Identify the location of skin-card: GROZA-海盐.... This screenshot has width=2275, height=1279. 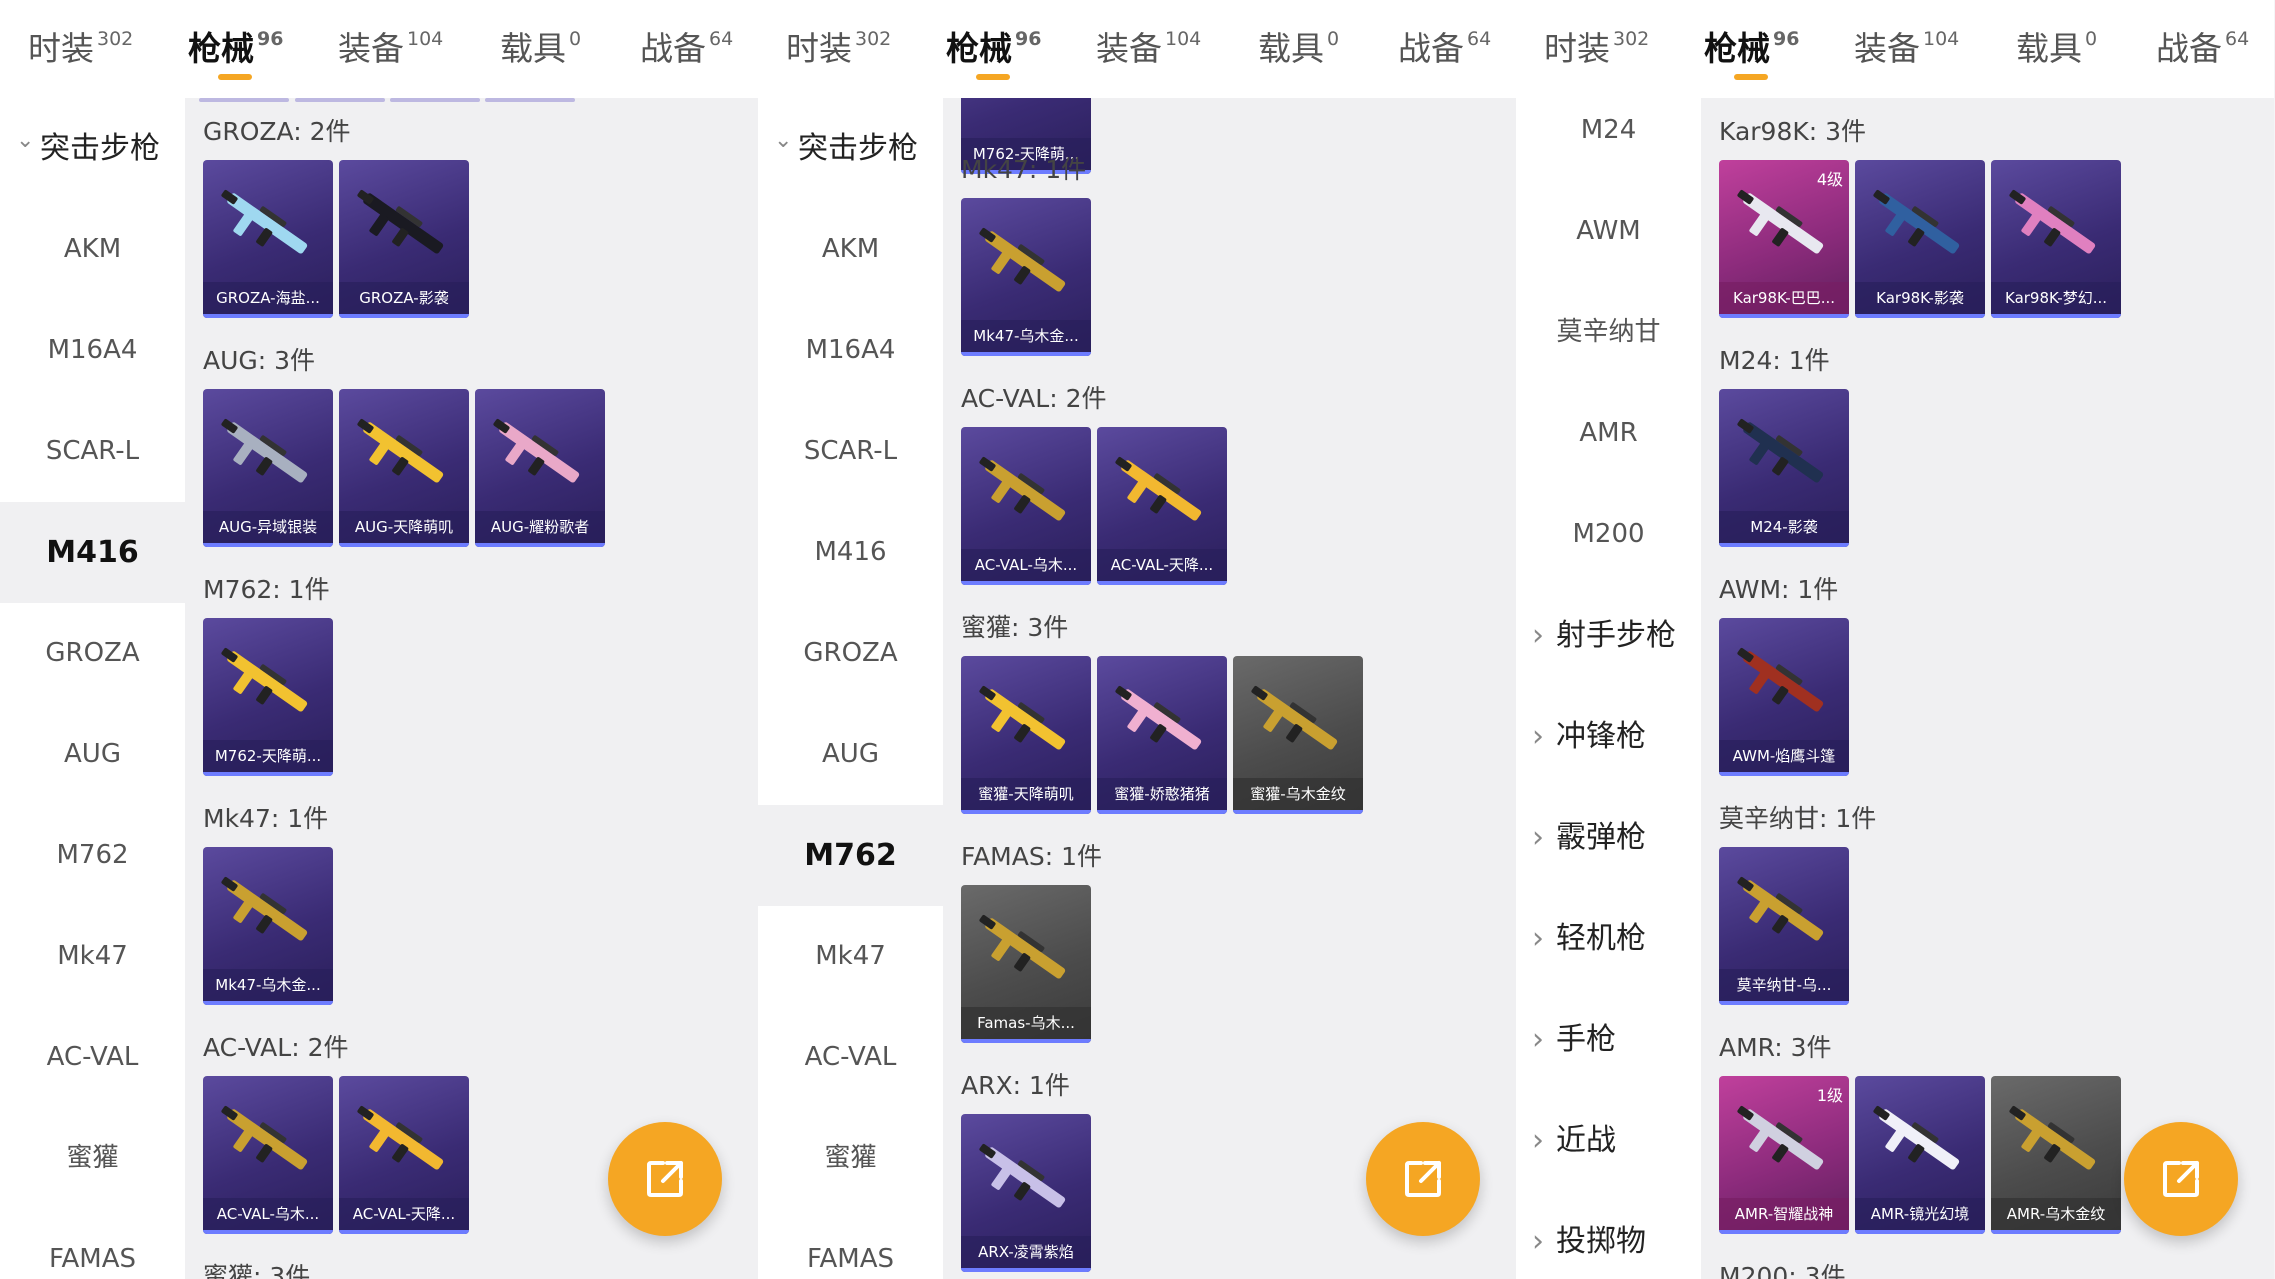
(268, 239).